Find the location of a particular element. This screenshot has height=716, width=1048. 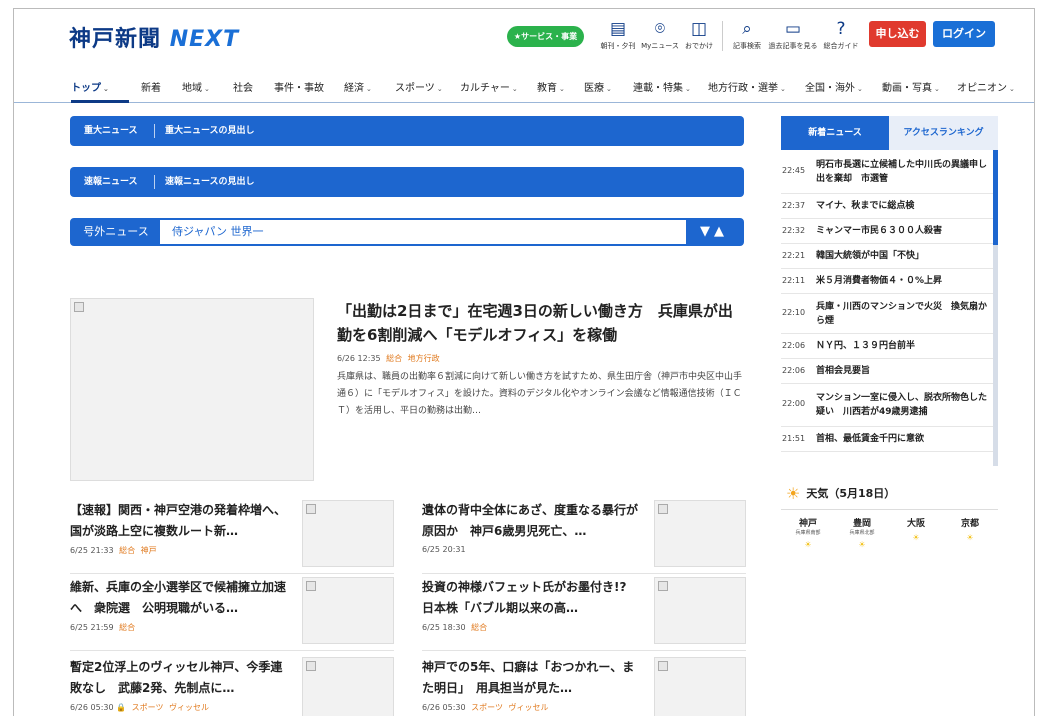

my-news-button: ⌾ Myニュース is located at coordinates (660, 35).